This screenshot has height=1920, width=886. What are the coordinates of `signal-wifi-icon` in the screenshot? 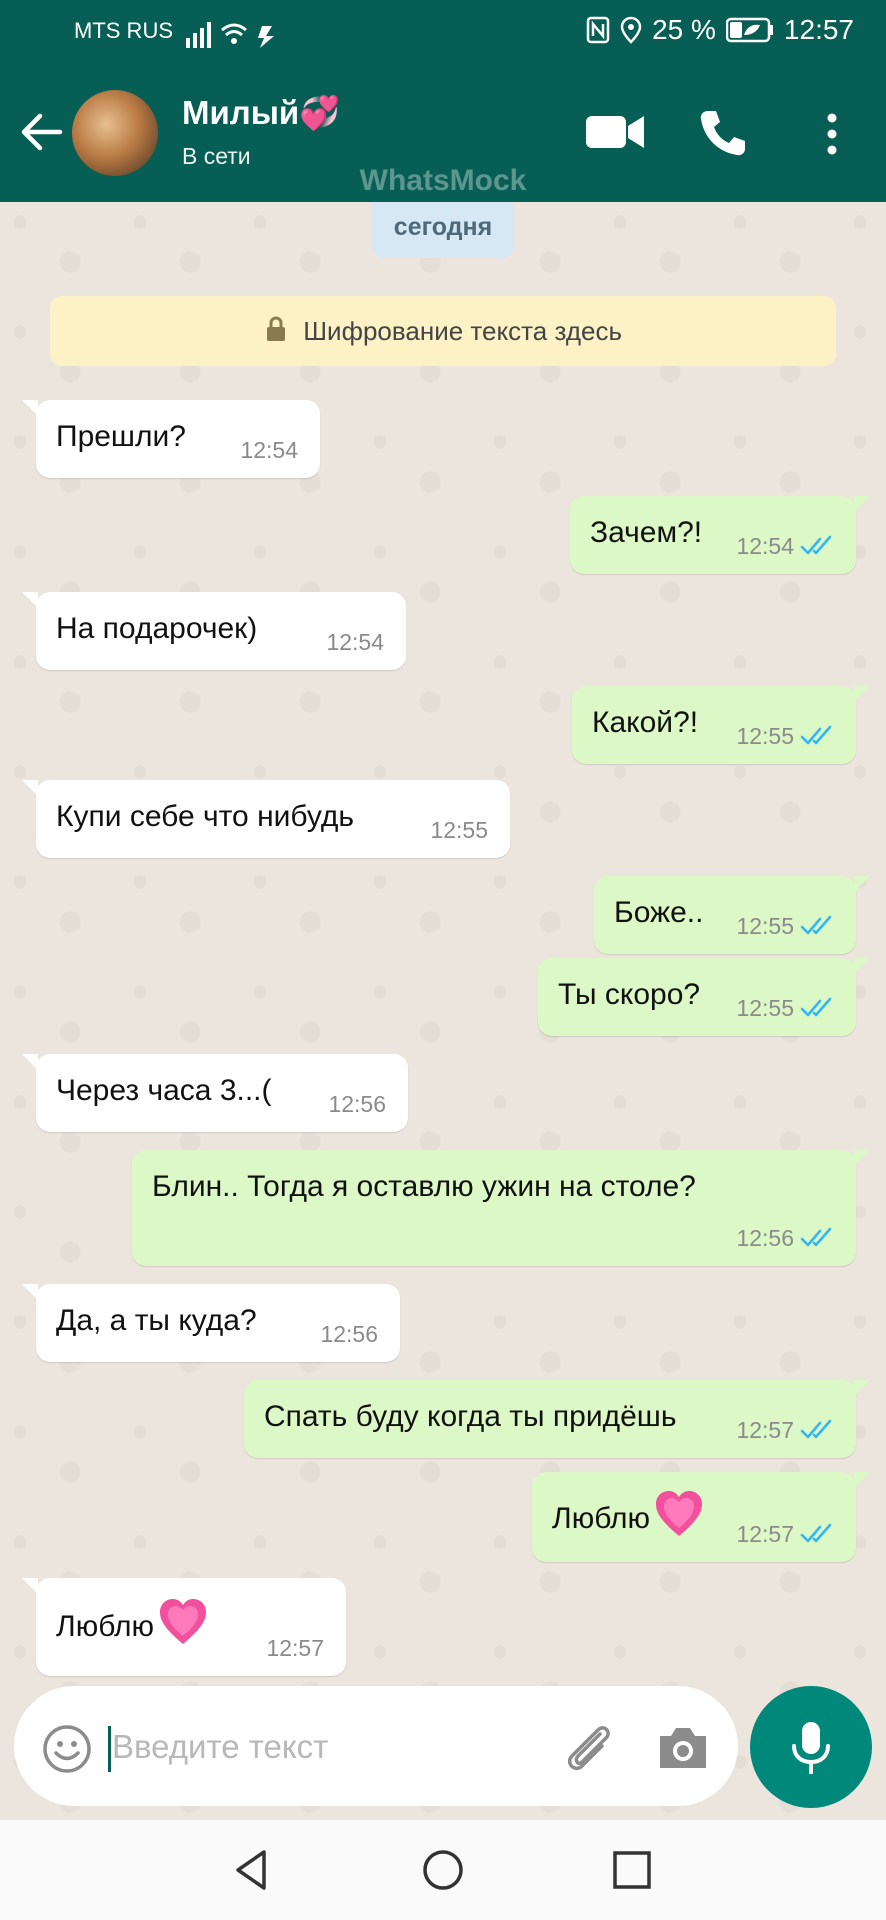 It's located at (230, 35).